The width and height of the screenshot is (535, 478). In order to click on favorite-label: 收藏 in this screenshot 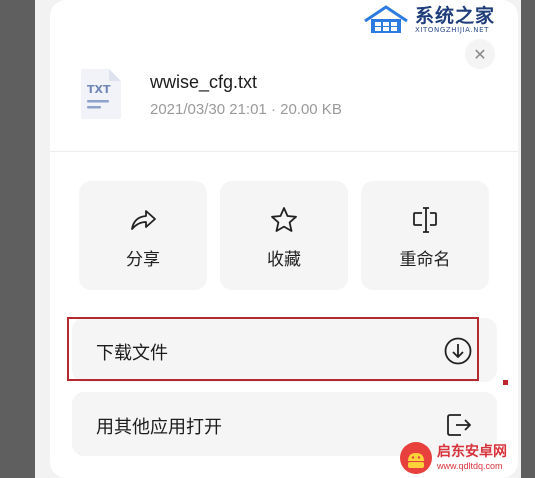, I will do `click(284, 260)`.